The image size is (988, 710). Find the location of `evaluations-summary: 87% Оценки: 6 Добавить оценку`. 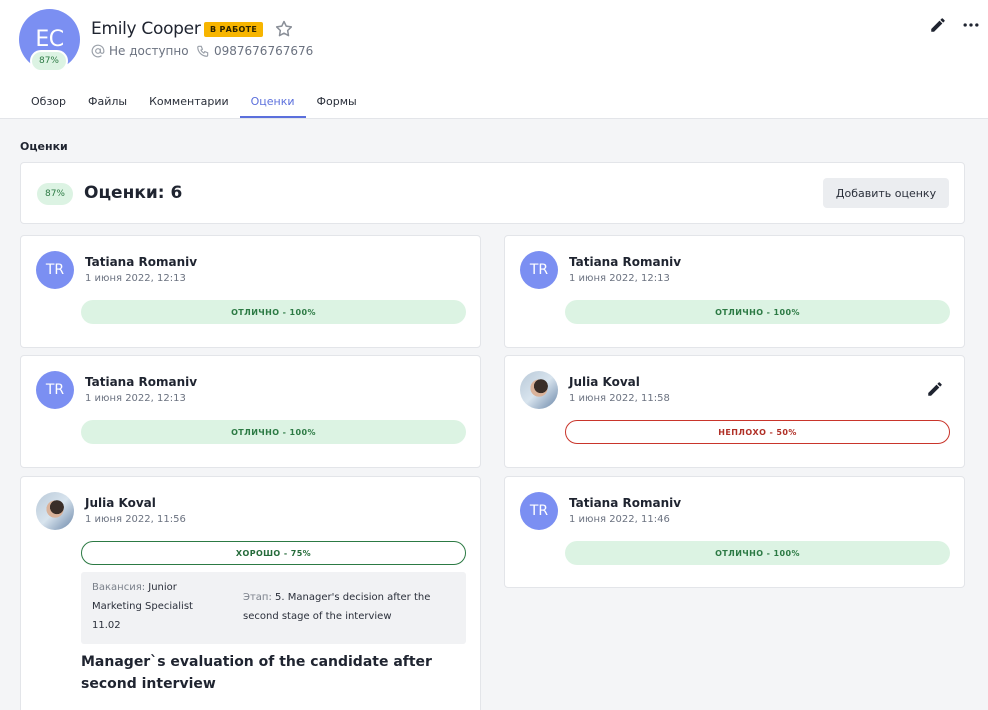

evaluations-summary: 87% Оценки: 6 Добавить оценку is located at coordinates (492, 193).